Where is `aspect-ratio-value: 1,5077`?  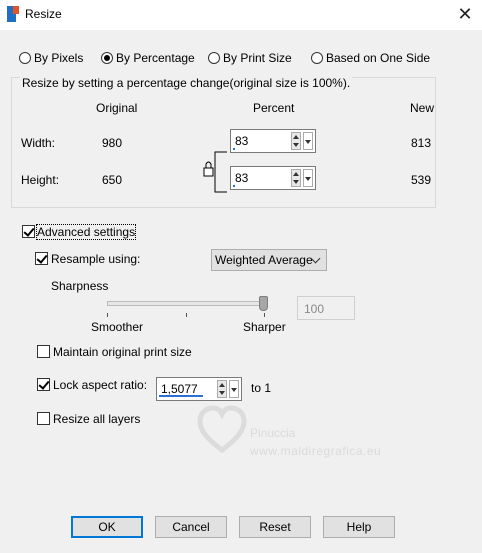
aspect-ratio-value: 1,5077 is located at coordinates (179, 389).